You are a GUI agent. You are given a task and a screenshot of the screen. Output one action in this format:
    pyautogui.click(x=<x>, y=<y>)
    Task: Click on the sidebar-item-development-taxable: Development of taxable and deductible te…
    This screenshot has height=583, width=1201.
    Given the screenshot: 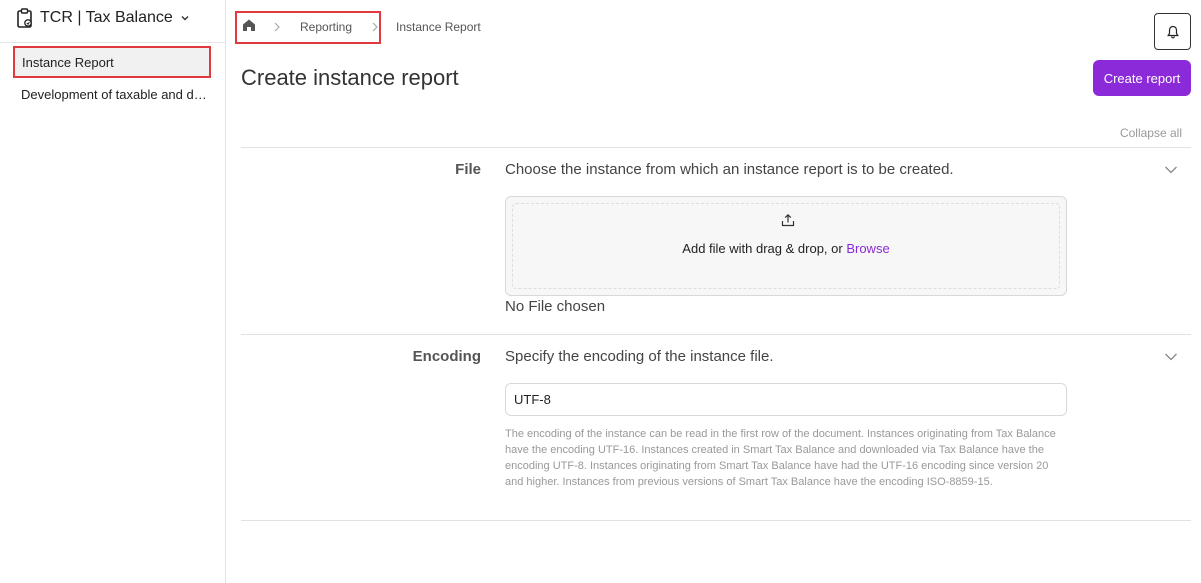 What is the action you would take?
    pyautogui.click(x=113, y=94)
    